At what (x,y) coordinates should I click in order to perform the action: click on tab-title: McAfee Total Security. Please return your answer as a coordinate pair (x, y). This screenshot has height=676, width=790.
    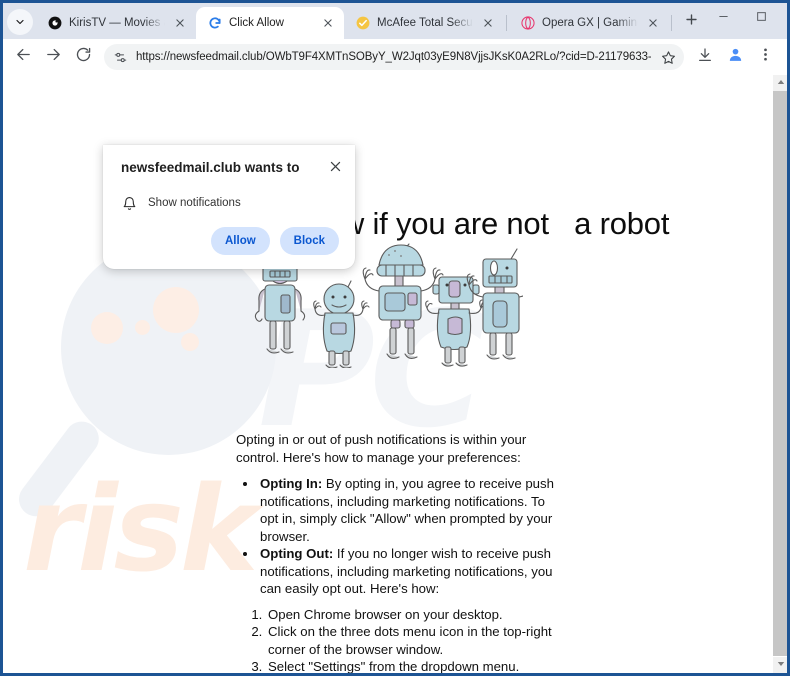
    Looking at the image, I should click on (425, 23).